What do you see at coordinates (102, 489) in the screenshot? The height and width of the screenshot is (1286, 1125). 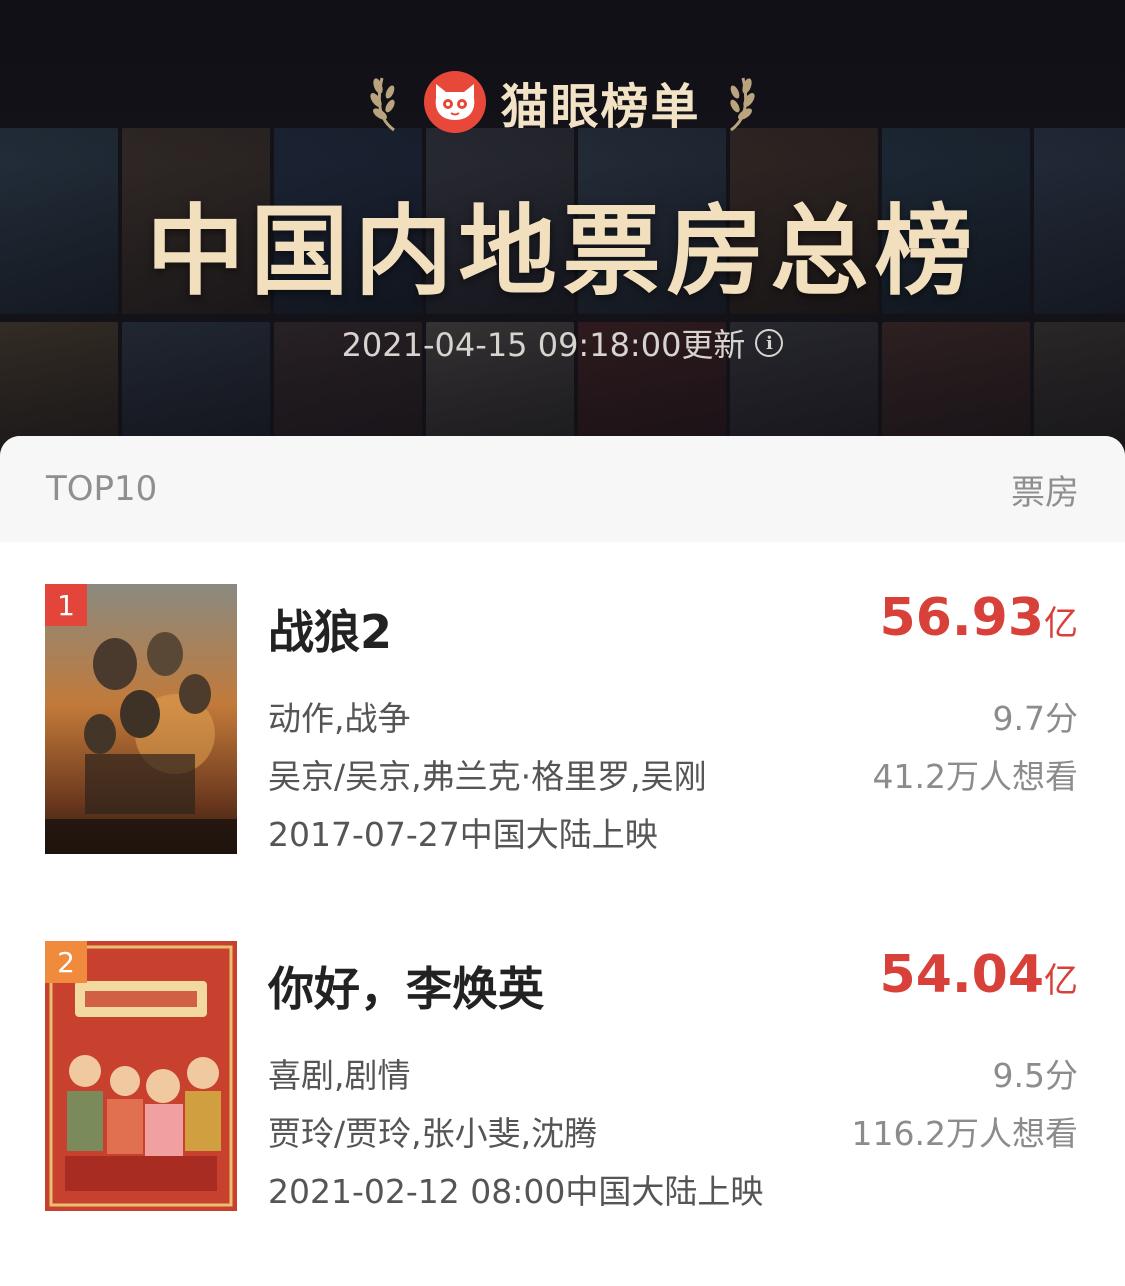 I see `list-header-left: TOP10` at bounding box center [102, 489].